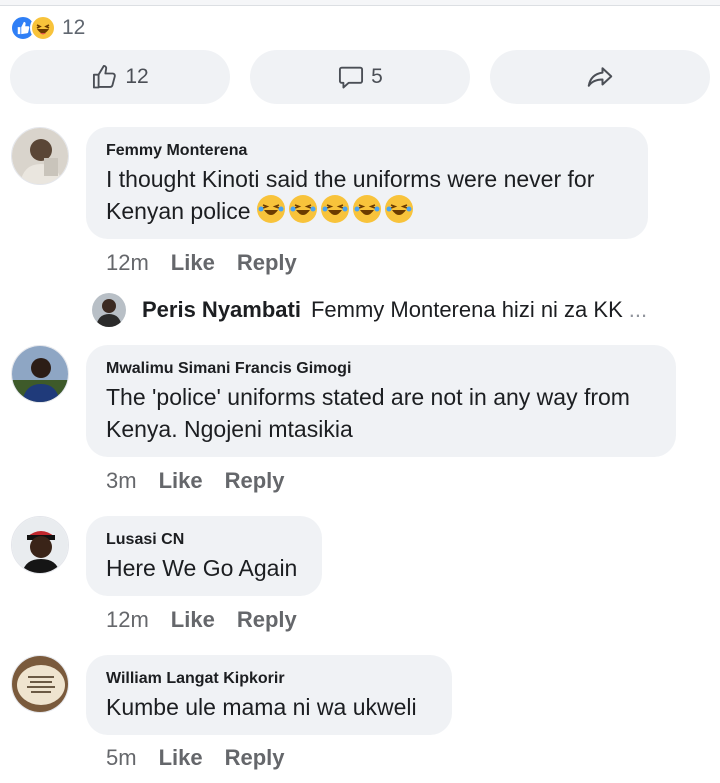 This screenshot has height=783, width=720. Describe the element at coordinates (360, 3) in the screenshot. I see `top-divider` at that location.